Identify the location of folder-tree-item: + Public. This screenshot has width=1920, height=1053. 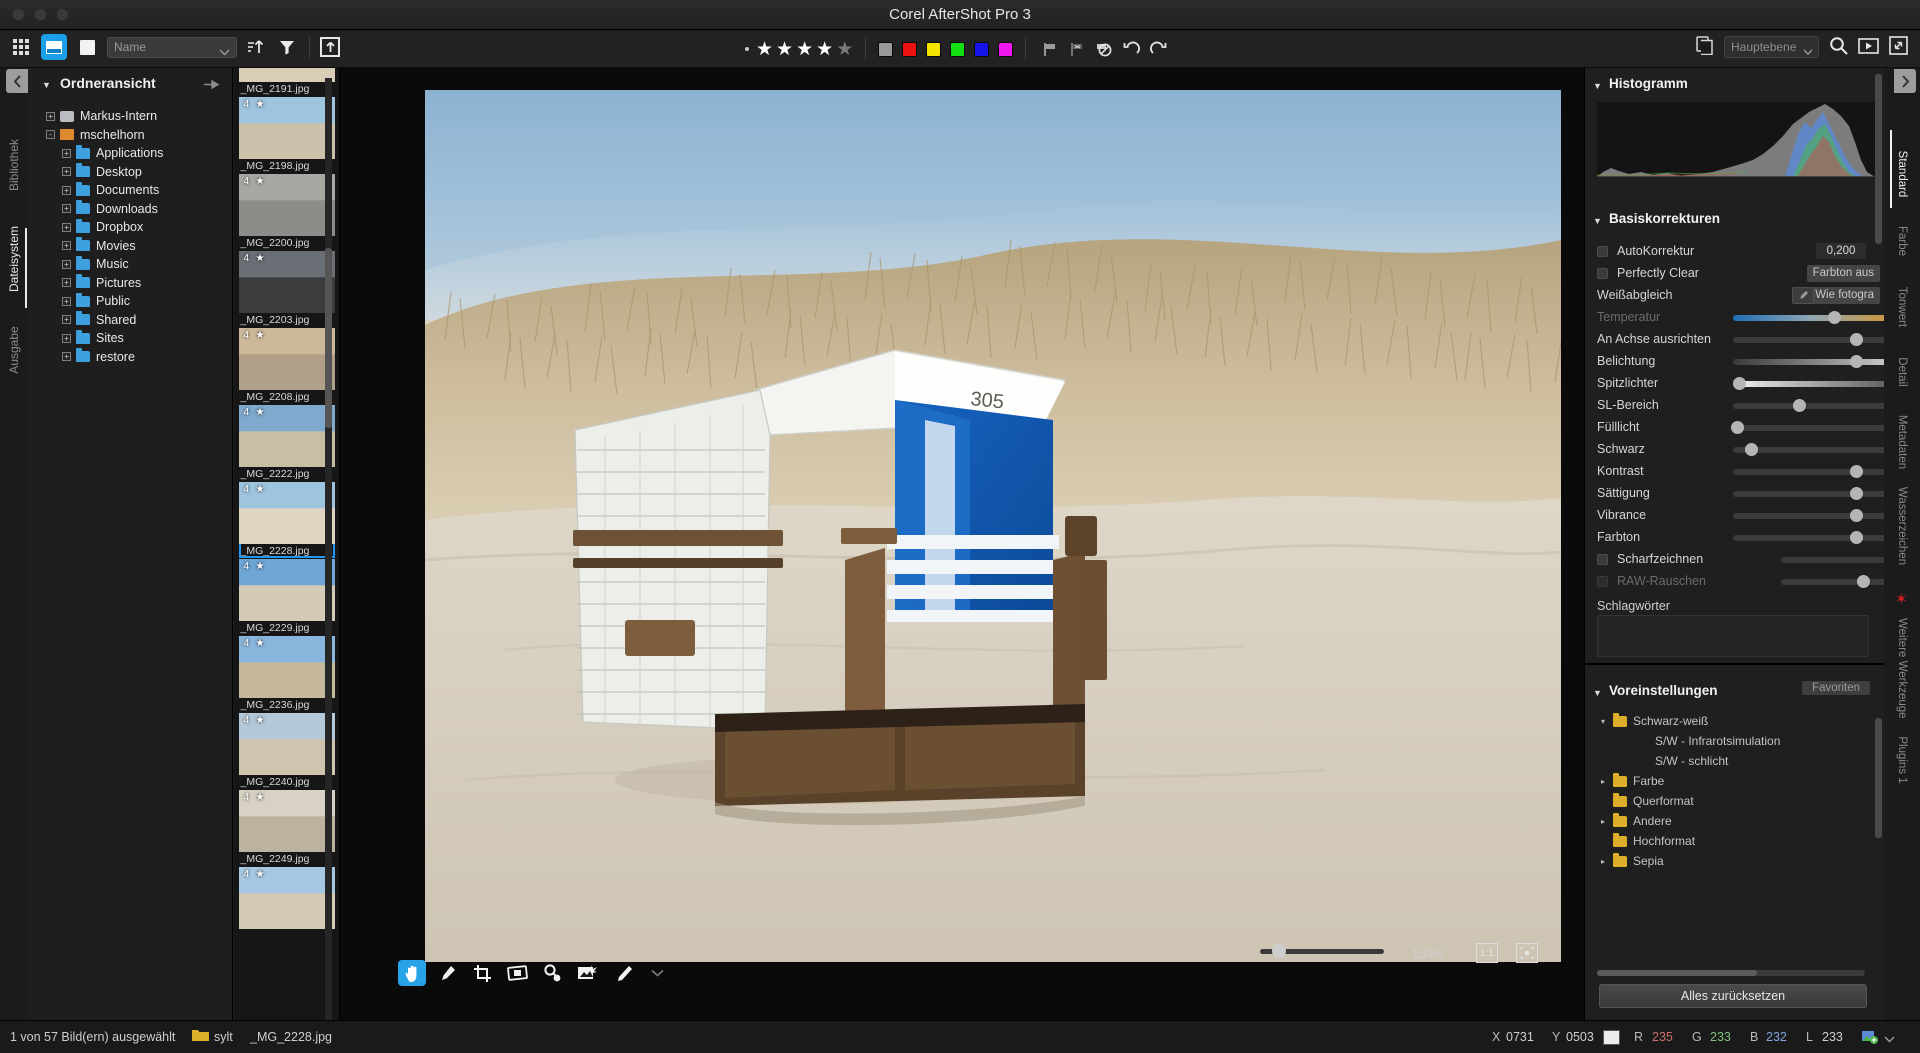
(130, 300).